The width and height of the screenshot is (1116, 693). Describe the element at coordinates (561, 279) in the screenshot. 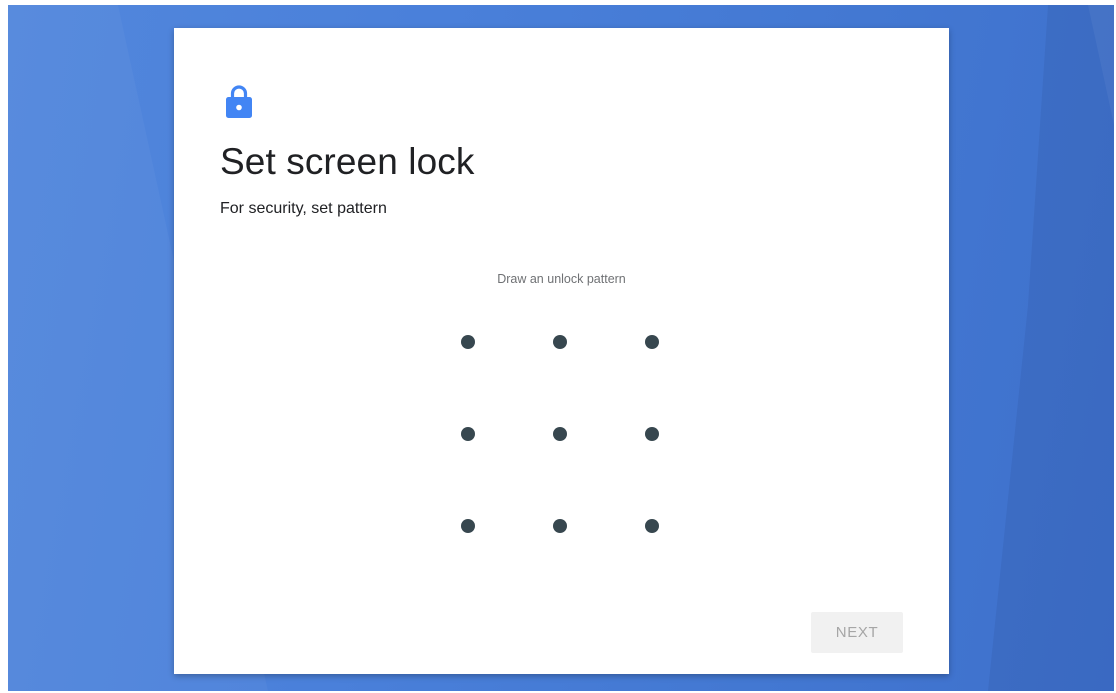

I see `pattern-hint: Draw an unlock pattern` at that location.